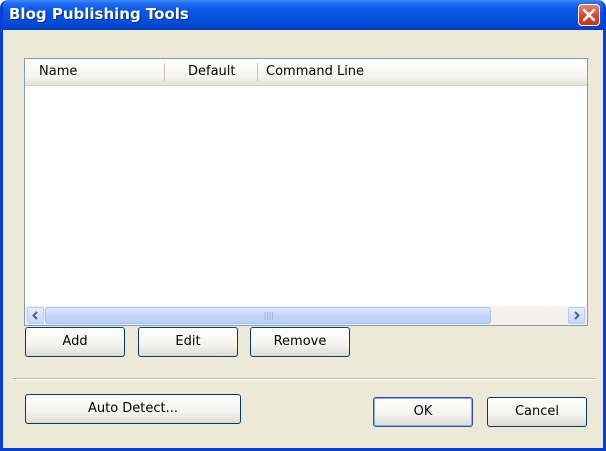 The image size is (606, 451). What do you see at coordinates (300, 342) in the screenshot?
I see `remove-button: Remove` at bounding box center [300, 342].